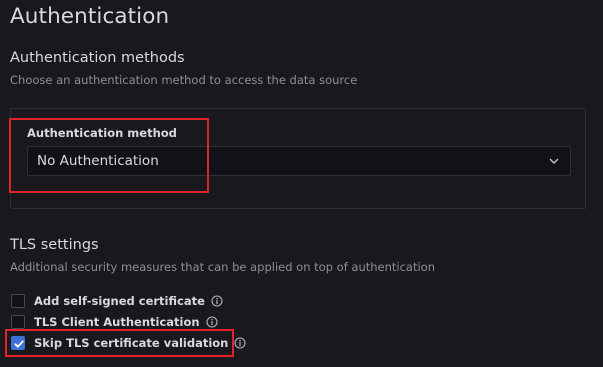  I want to click on skip-validation-checkbox, so click(18, 343).